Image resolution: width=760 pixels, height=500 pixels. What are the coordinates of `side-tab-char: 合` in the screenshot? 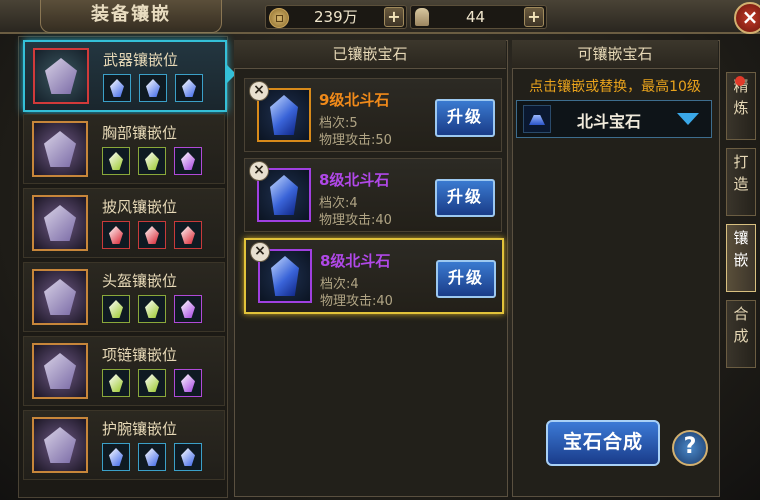 It's located at (741, 314).